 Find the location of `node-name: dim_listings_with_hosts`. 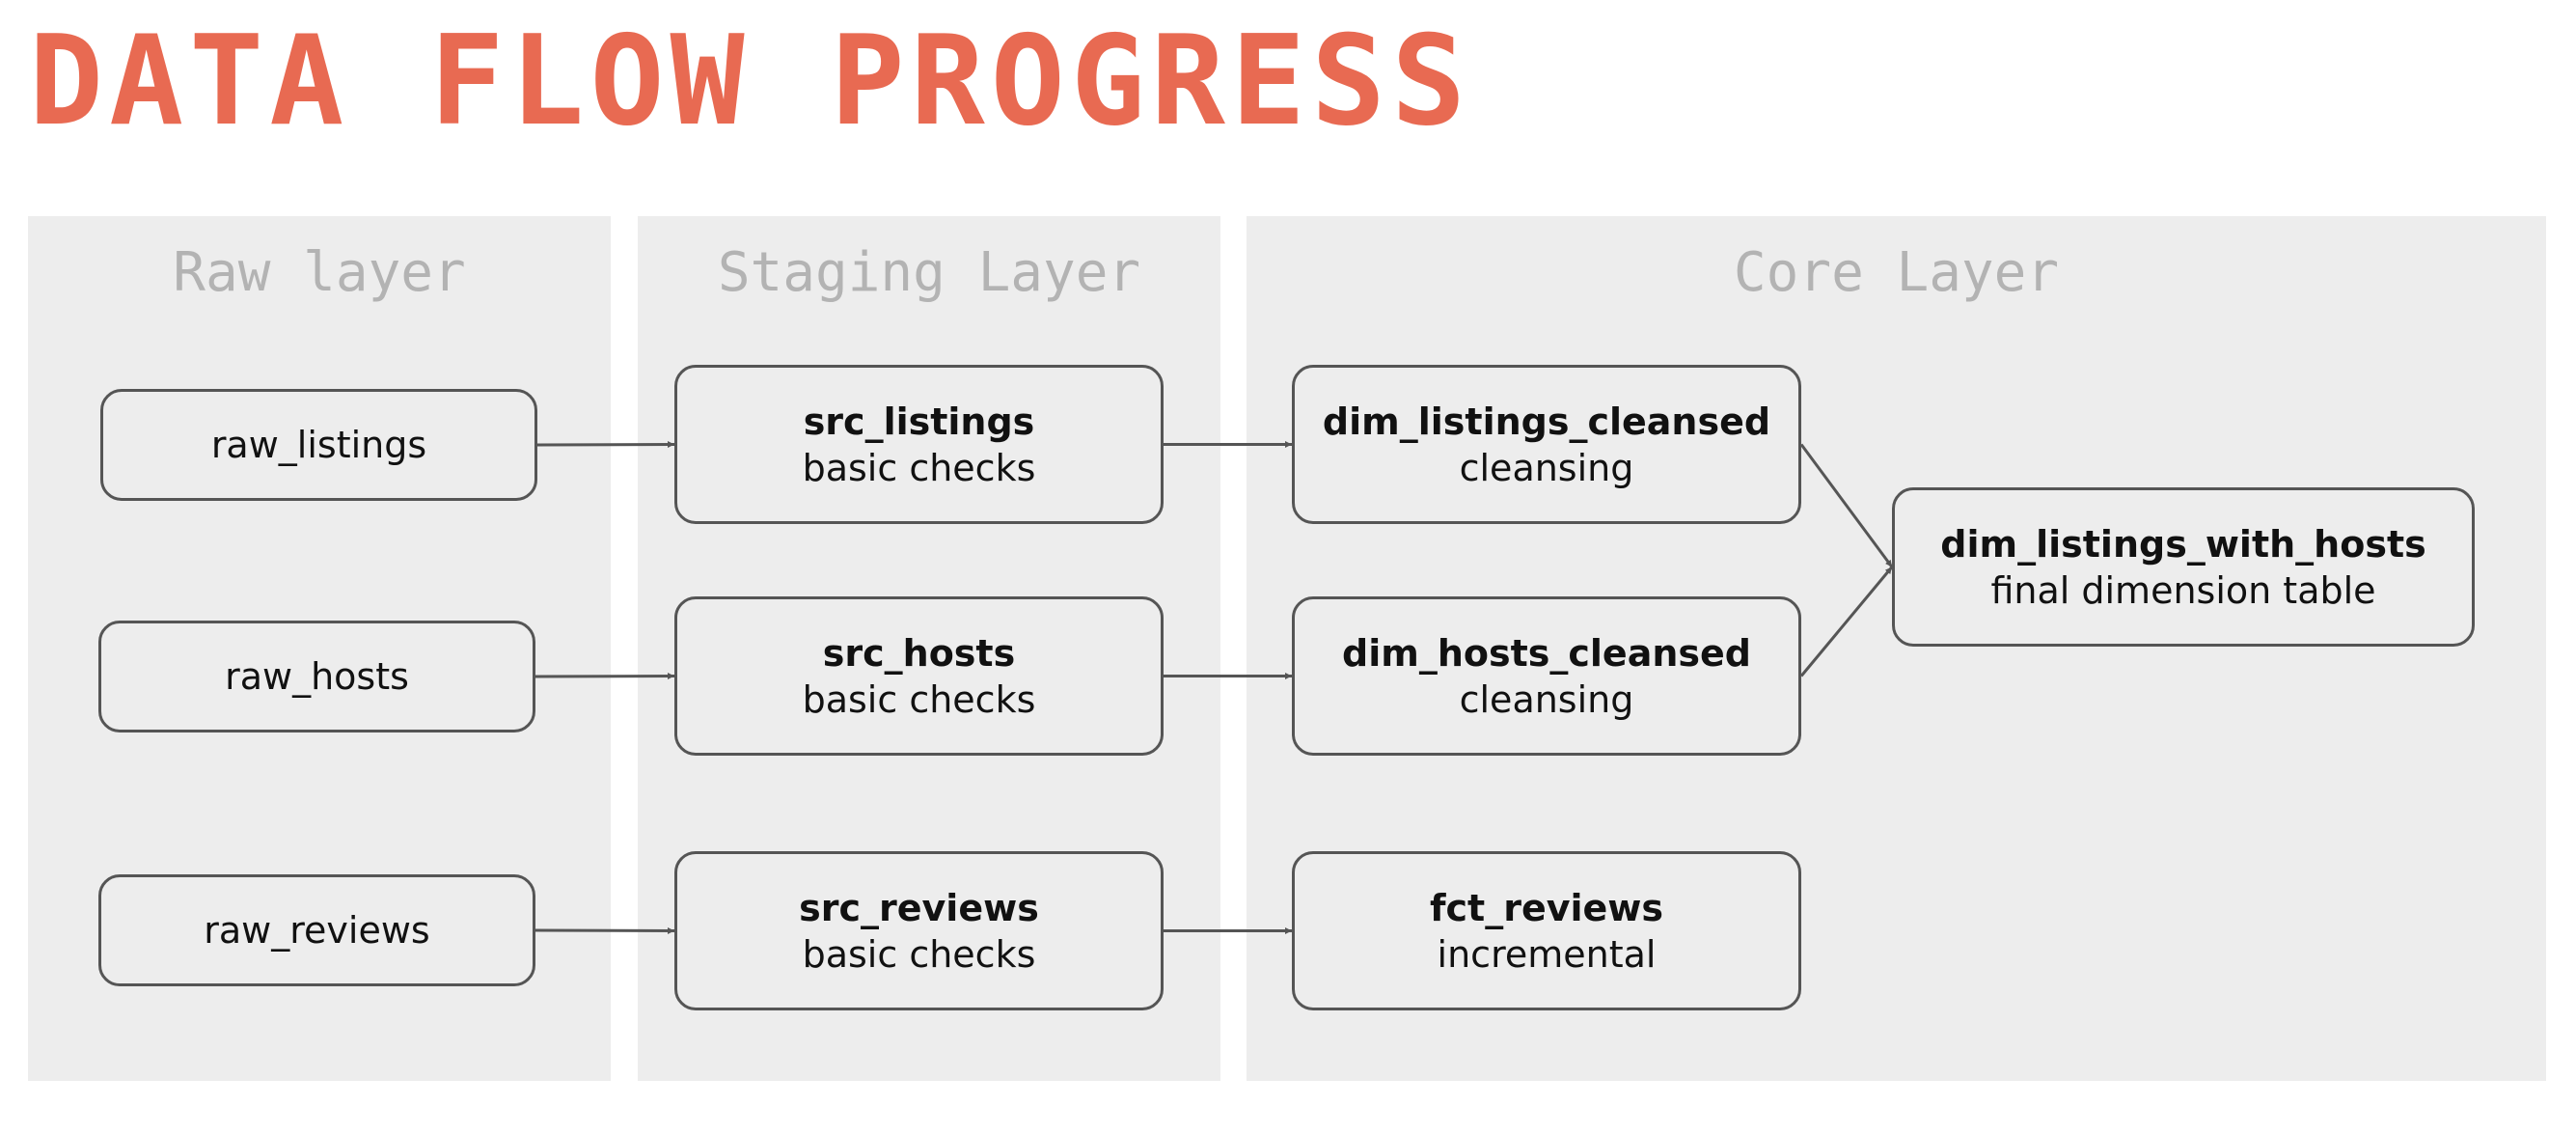

node-name: dim_listings_with_hosts is located at coordinates (2183, 544).